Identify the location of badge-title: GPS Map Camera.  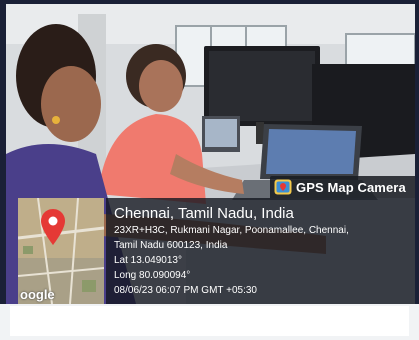
(351, 187).